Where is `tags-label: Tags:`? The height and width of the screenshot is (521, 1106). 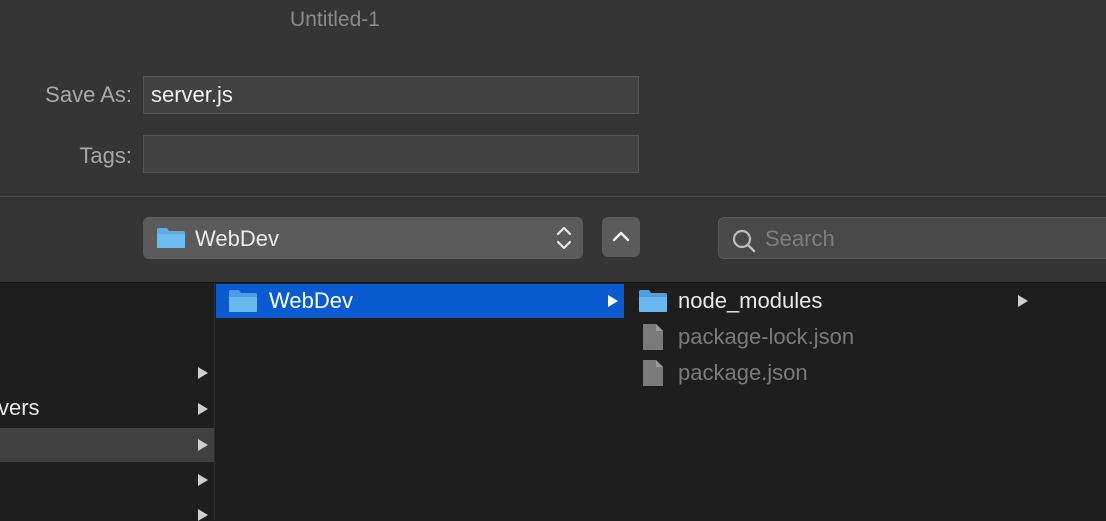
tags-label: Tags: is located at coordinates (105, 155).